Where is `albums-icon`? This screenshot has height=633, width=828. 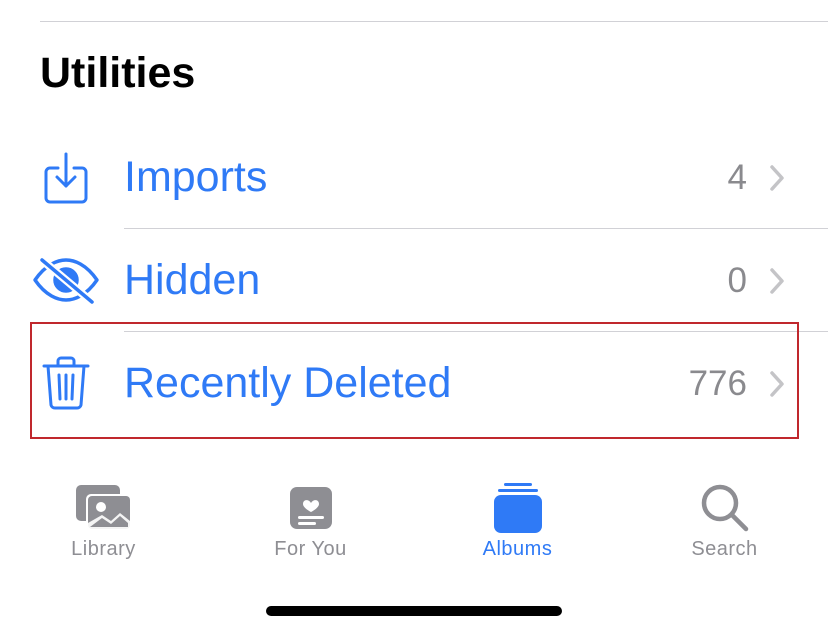 albums-icon is located at coordinates (518, 508).